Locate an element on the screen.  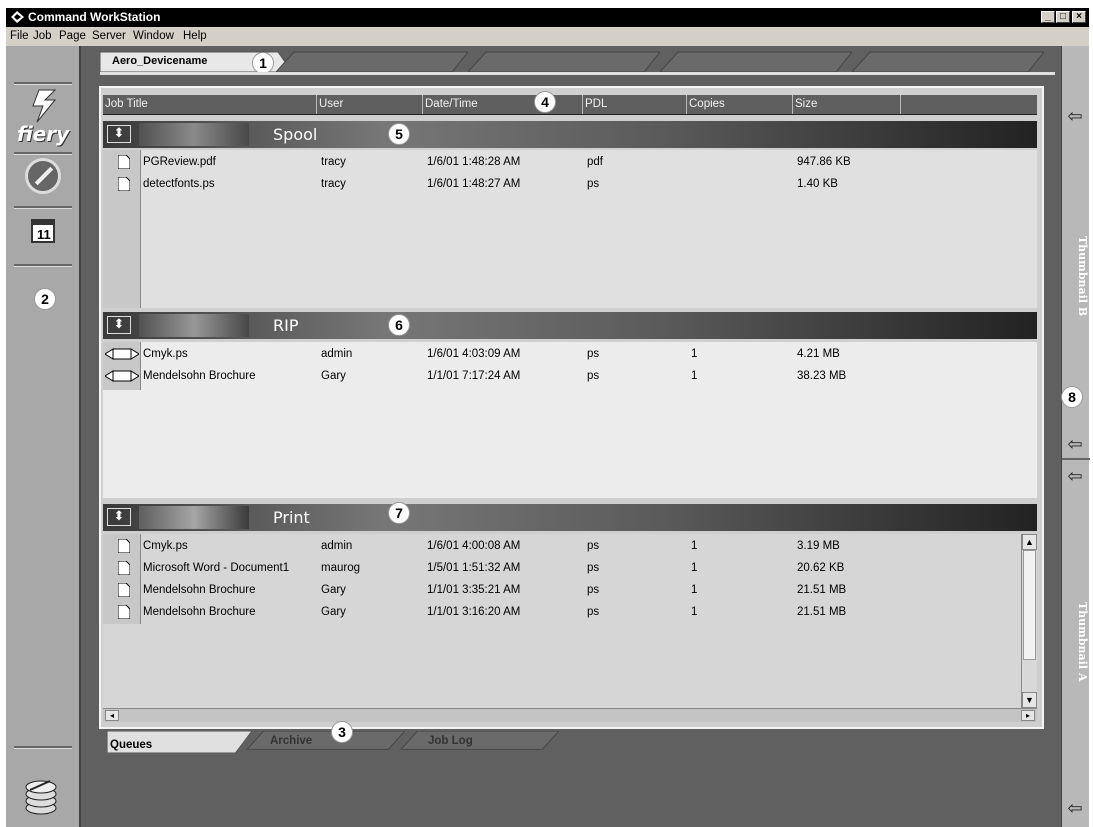
menu-help: Help is located at coordinates (195, 36).